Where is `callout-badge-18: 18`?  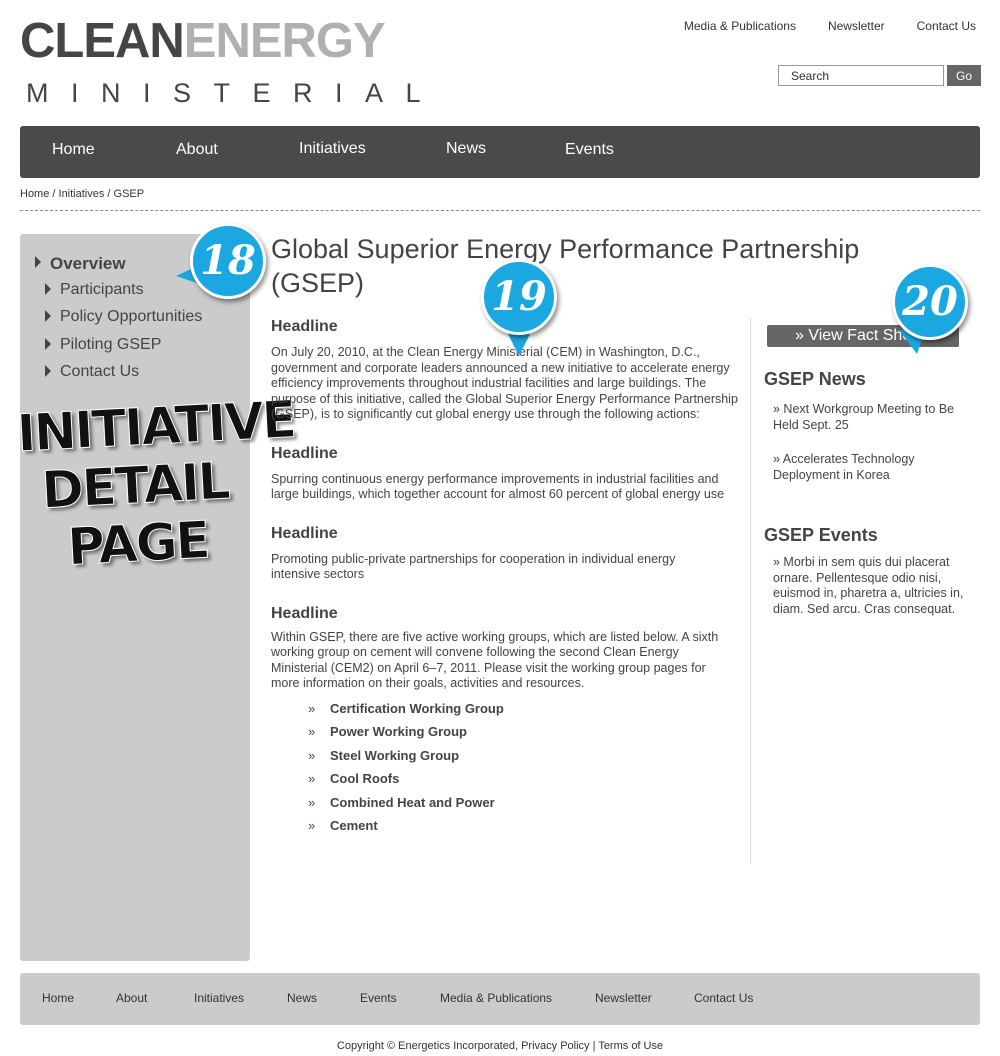 callout-badge-18: 18 is located at coordinates (228, 261).